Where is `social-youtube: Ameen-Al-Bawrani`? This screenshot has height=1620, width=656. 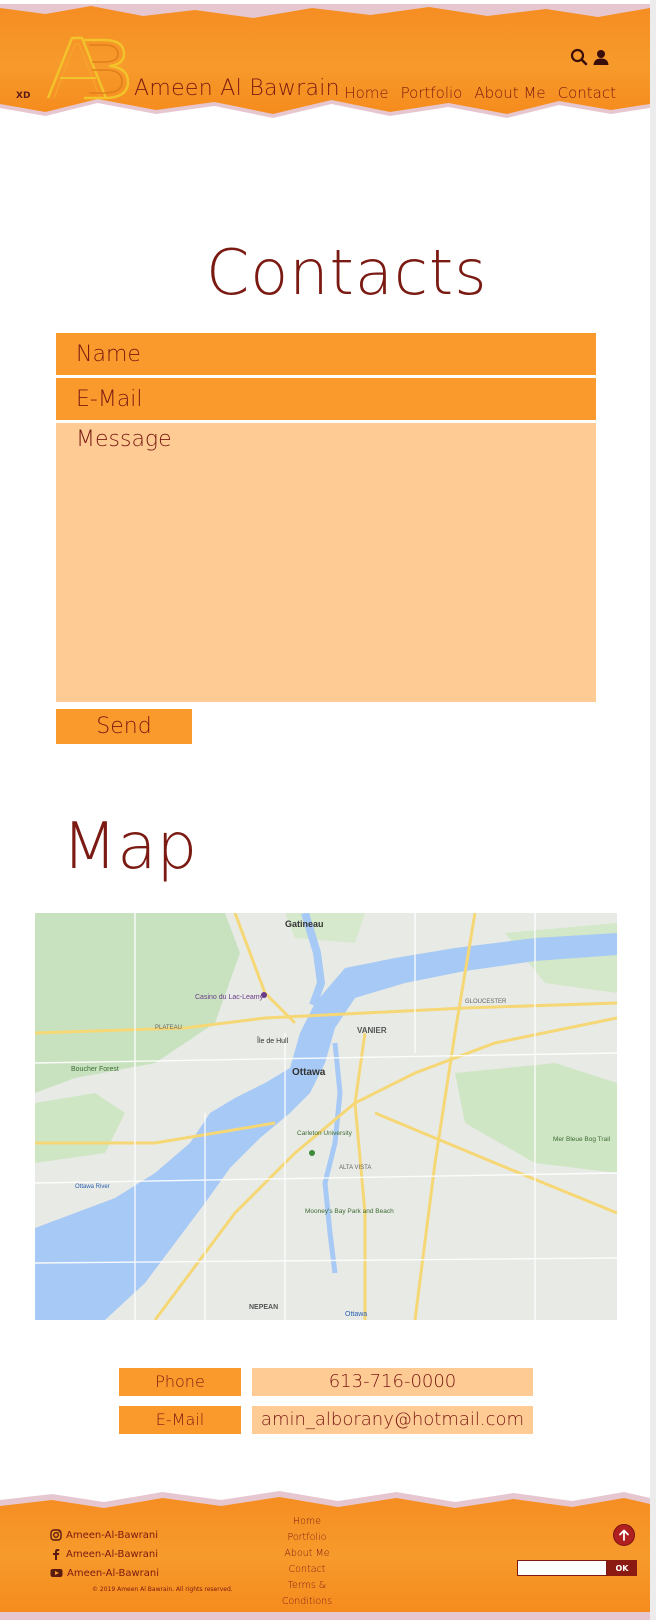
social-youtube: Ameen-Al-Bawrani is located at coordinates (104, 1573).